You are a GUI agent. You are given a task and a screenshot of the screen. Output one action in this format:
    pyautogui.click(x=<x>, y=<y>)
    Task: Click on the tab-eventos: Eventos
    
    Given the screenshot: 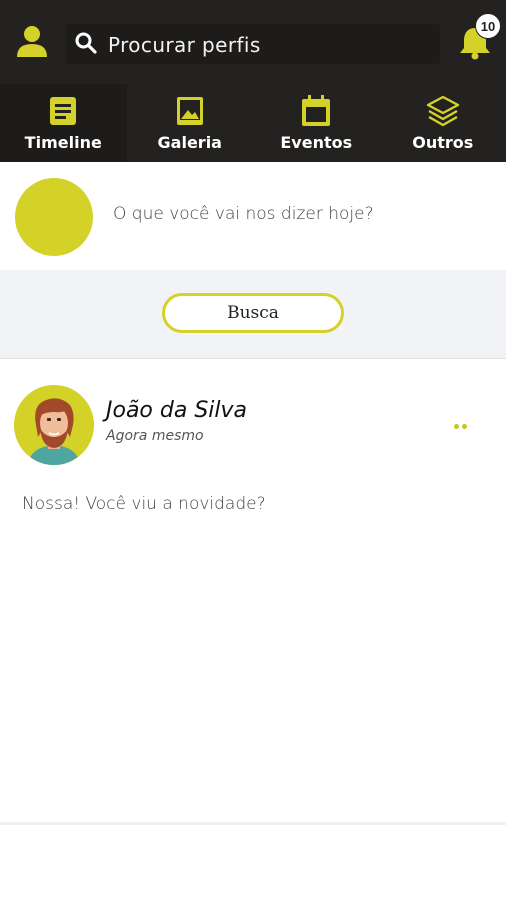 What is the action you would take?
    pyautogui.click(x=316, y=123)
    